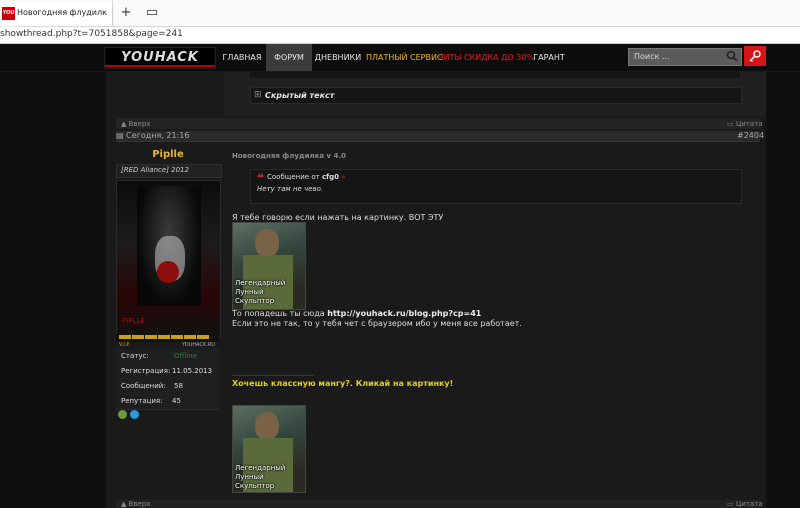 This screenshot has width=800, height=508. Describe the element at coordinates (142, 401) in the screenshot. I see `stat-label: Репутация:` at that location.